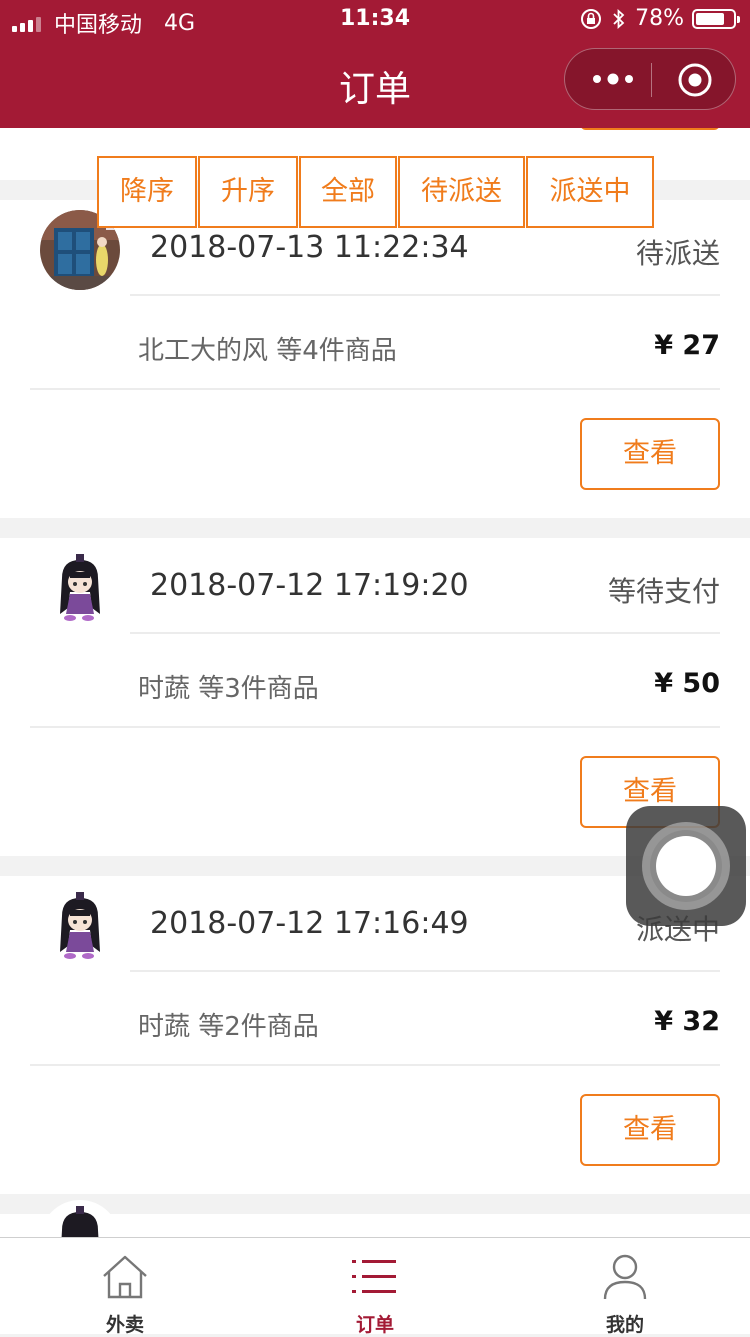 The width and height of the screenshot is (750, 1337). I want to click on order-price: ¥ 27, so click(687, 345).